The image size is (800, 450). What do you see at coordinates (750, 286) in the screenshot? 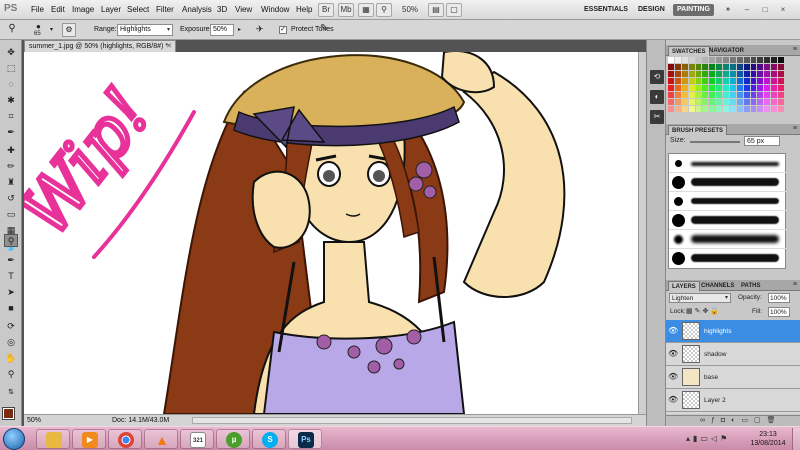
I see `tab-paths: PATHS` at bounding box center [750, 286].